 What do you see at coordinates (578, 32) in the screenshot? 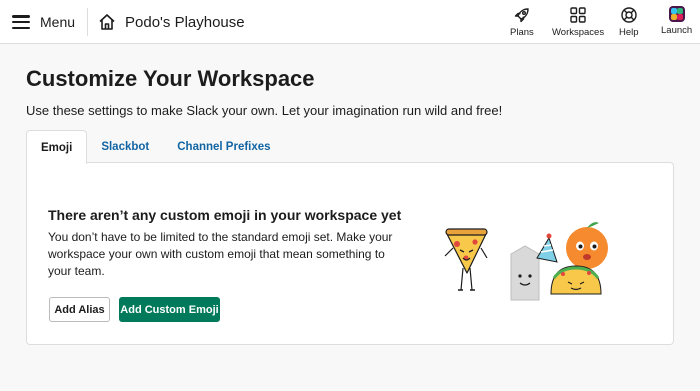
I see `nav-workspaces-label: Workspaces` at bounding box center [578, 32].